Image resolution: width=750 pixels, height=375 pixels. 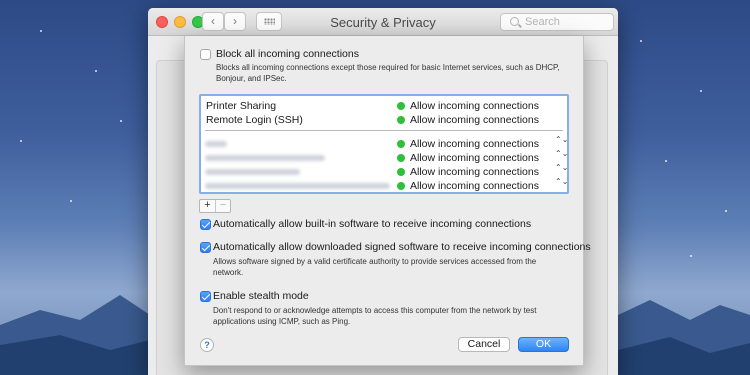 What do you see at coordinates (287, 54) in the screenshot?
I see `block-all-label: Block all incoming connections` at bounding box center [287, 54].